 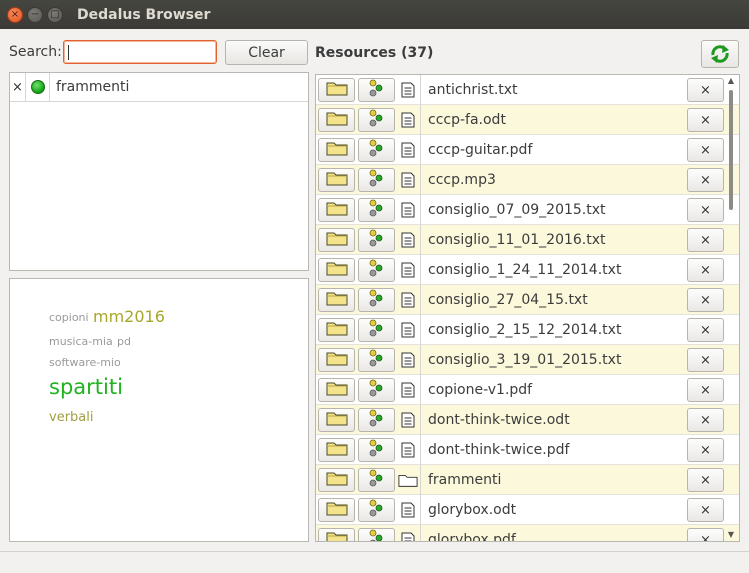 I want to click on scrollbar: ▲ ▼, so click(x=731, y=308).